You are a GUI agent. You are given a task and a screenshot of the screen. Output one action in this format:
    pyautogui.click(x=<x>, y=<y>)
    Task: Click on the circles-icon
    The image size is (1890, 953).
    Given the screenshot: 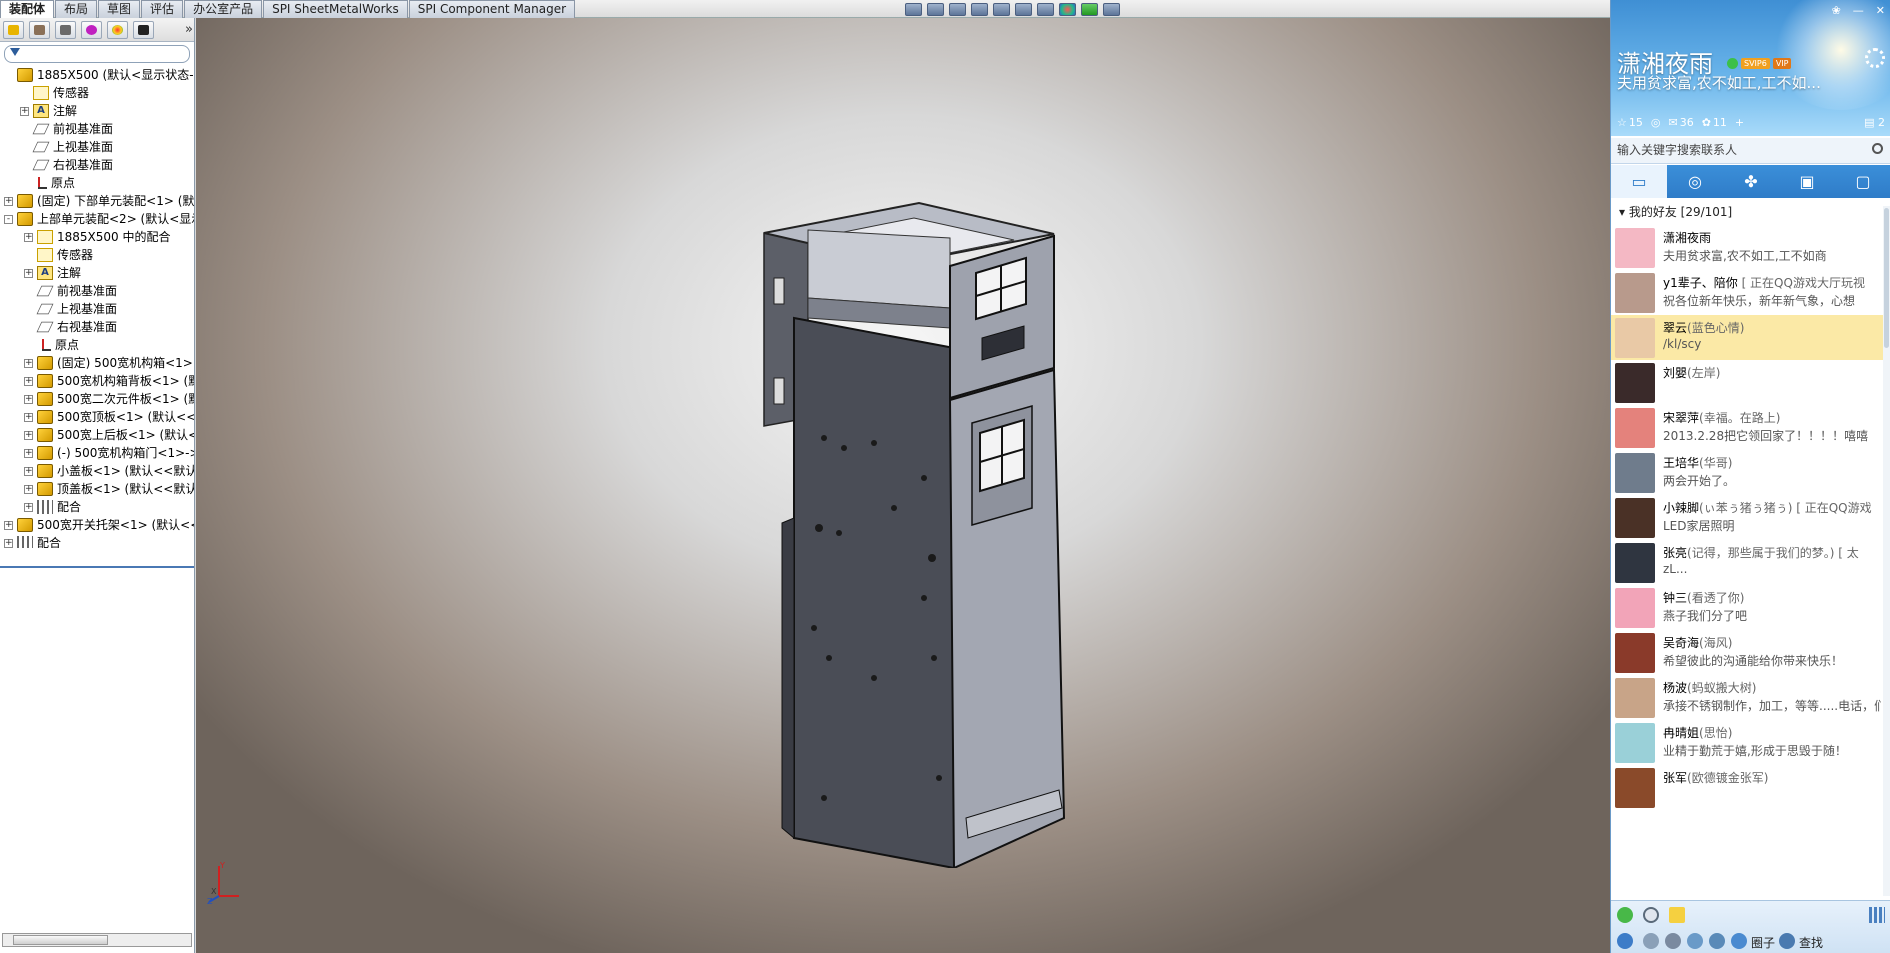 What is the action you would take?
    pyautogui.click(x=1739, y=941)
    